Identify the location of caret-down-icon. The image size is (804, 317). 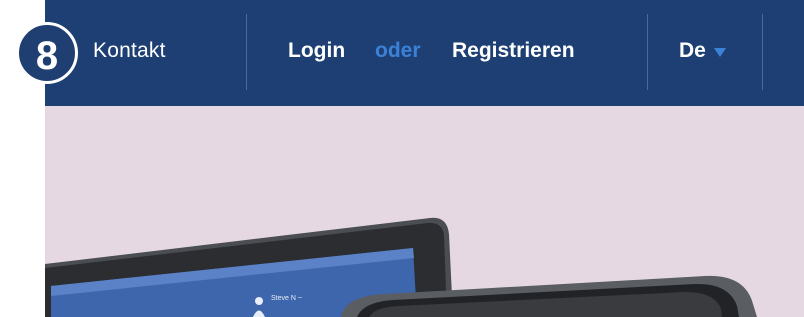
(719, 52).